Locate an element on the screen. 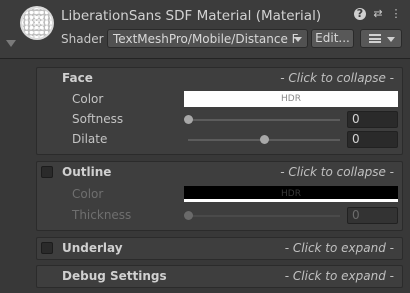 The height and width of the screenshot is (293, 410). dilate-label: Dilate is located at coordinates (90, 139).